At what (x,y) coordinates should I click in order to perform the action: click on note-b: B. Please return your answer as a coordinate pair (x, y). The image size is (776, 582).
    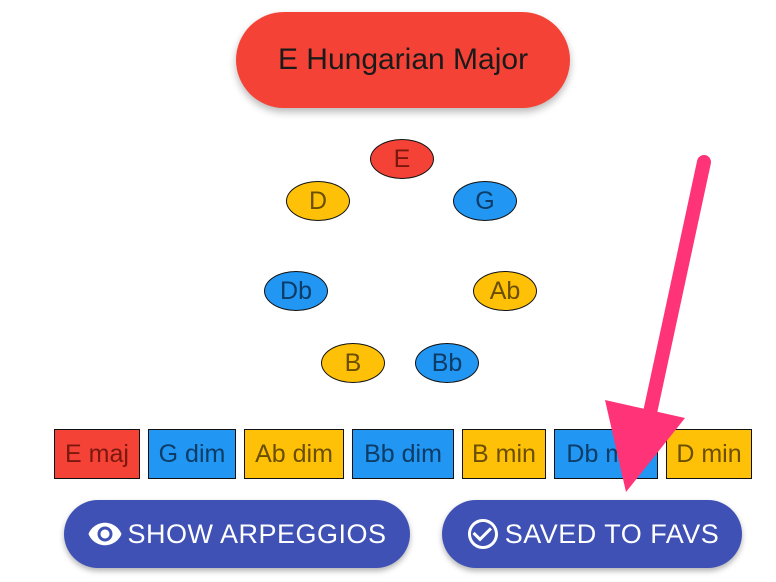
    Looking at the image, I should click on (353, 363).